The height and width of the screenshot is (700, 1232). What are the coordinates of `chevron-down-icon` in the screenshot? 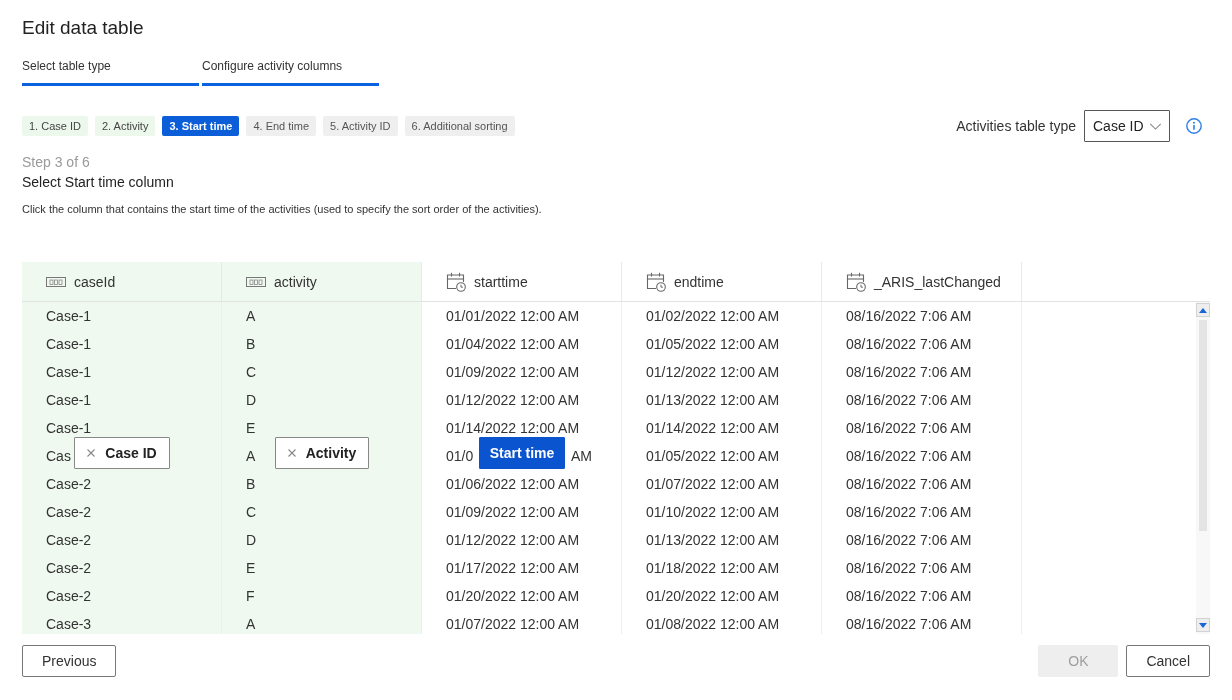 It's located at (1155, 126).